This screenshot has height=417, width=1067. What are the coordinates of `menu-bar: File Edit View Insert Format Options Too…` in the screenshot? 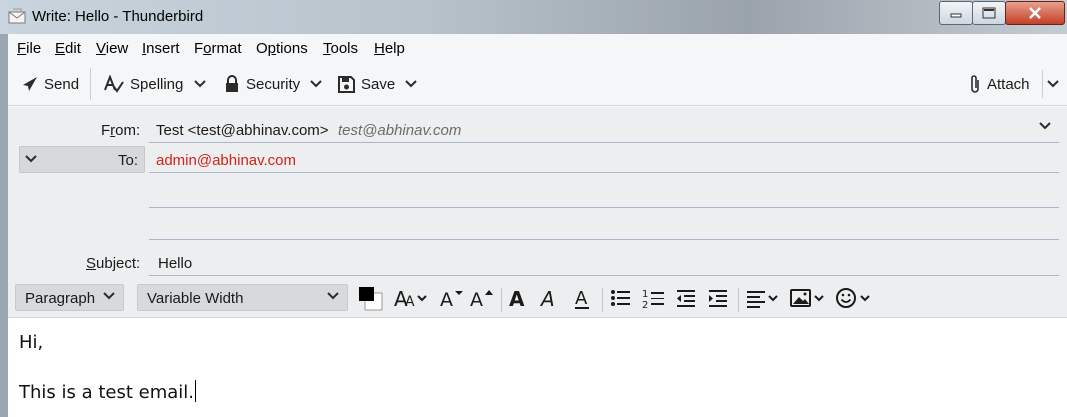 It's located at (537, 48).